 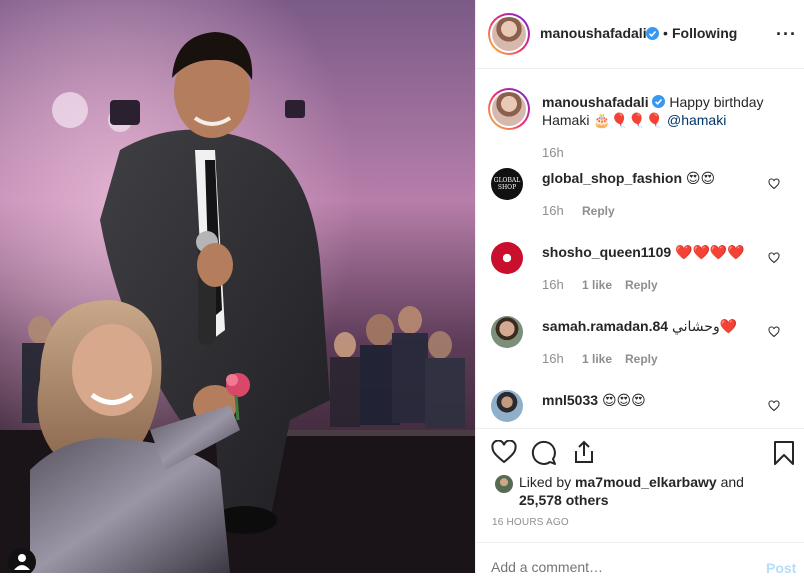 I want to click on caption-verified-icon, so click(x=659, y=101).